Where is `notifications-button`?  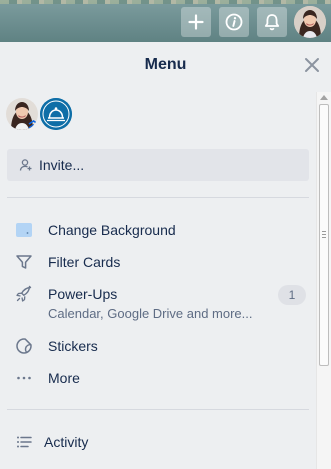 notifications-button is located at coordinates (272, 22).